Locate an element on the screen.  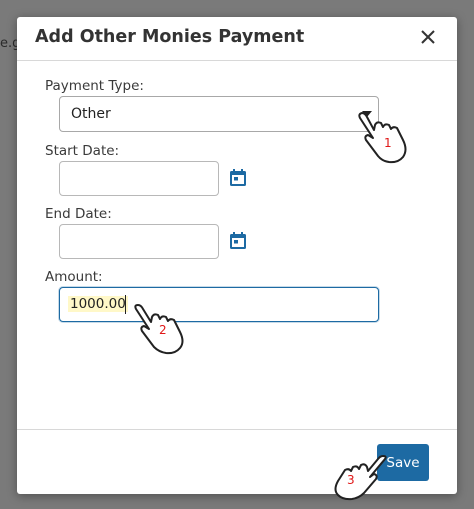
step-number-1: 1 is located at coordinates (388, 143).